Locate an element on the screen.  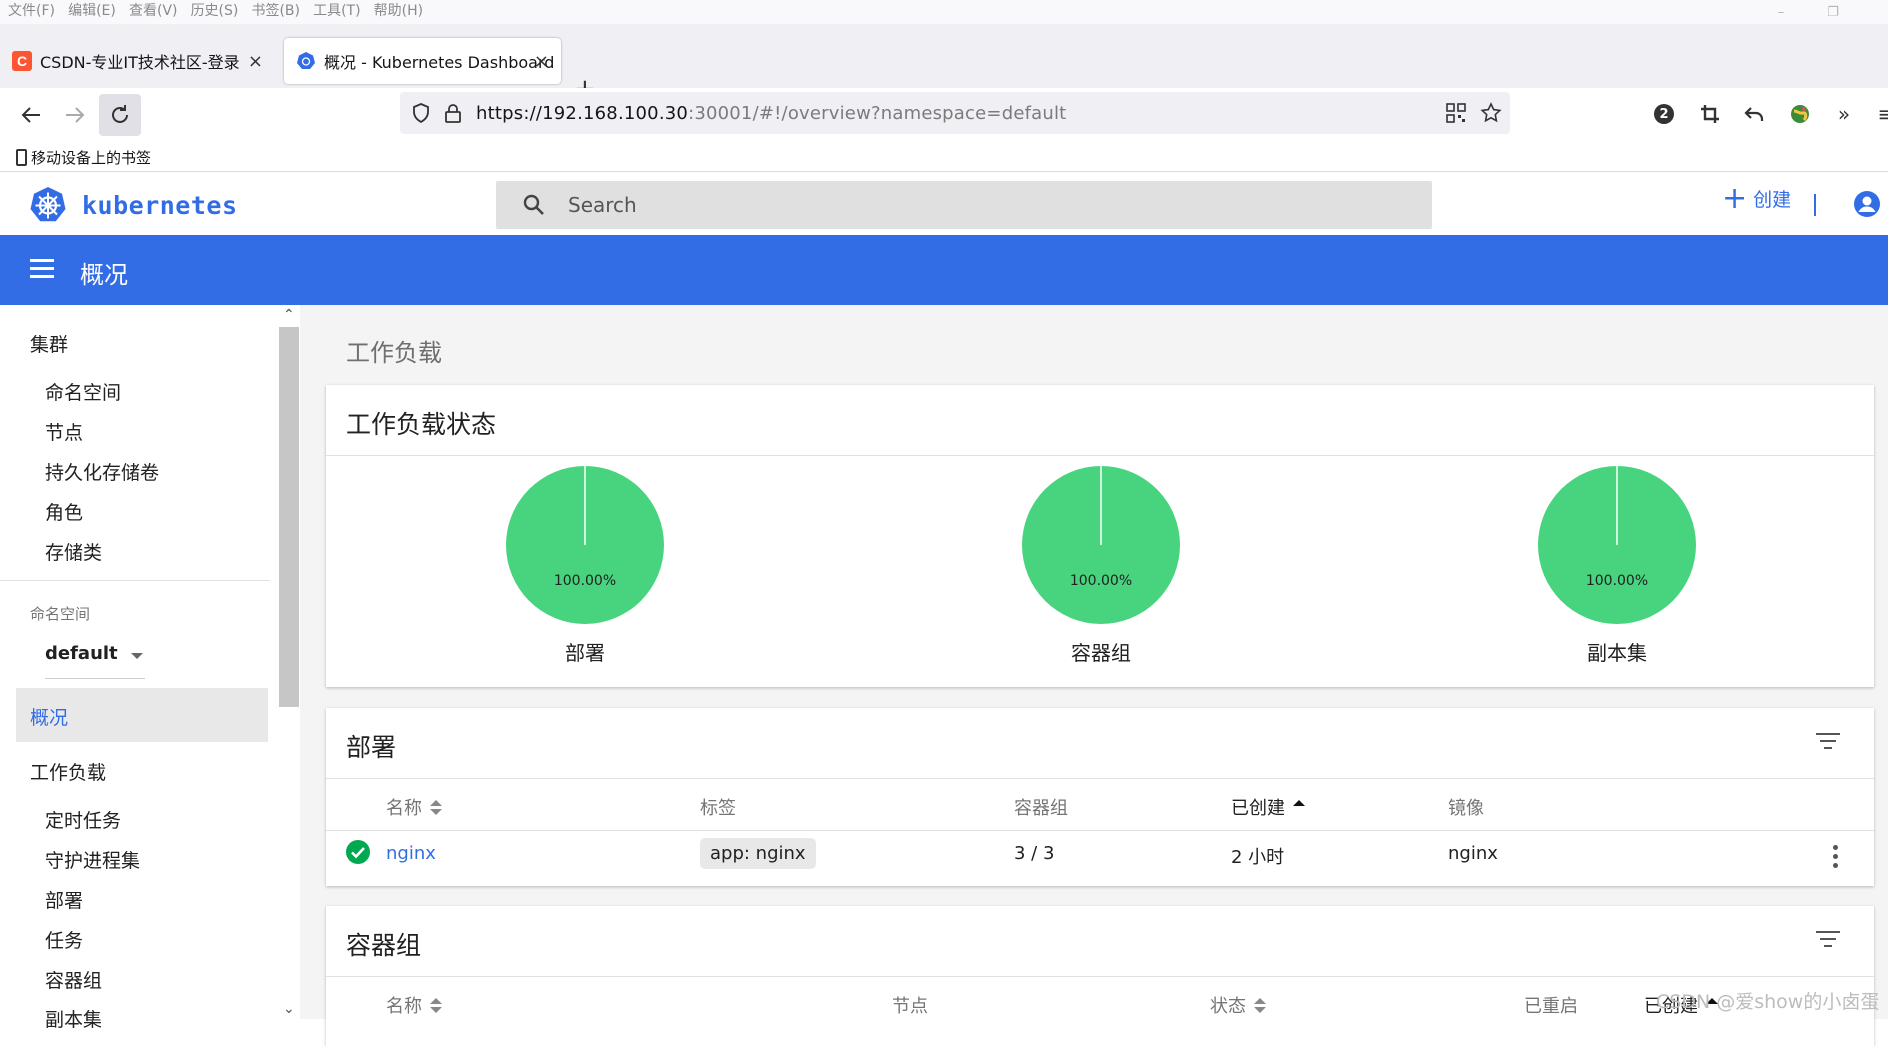
sidebar-heading-cluster: 集群 is located at coordinates (49, 343).